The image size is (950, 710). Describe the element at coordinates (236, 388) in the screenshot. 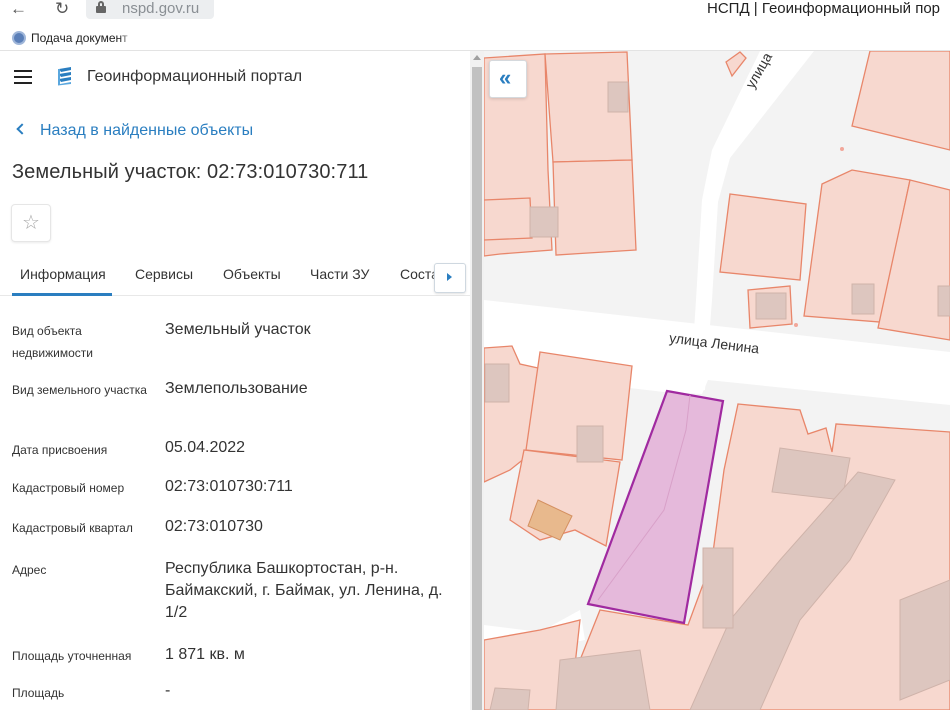

I see `property-value: Землепользование` at that location.